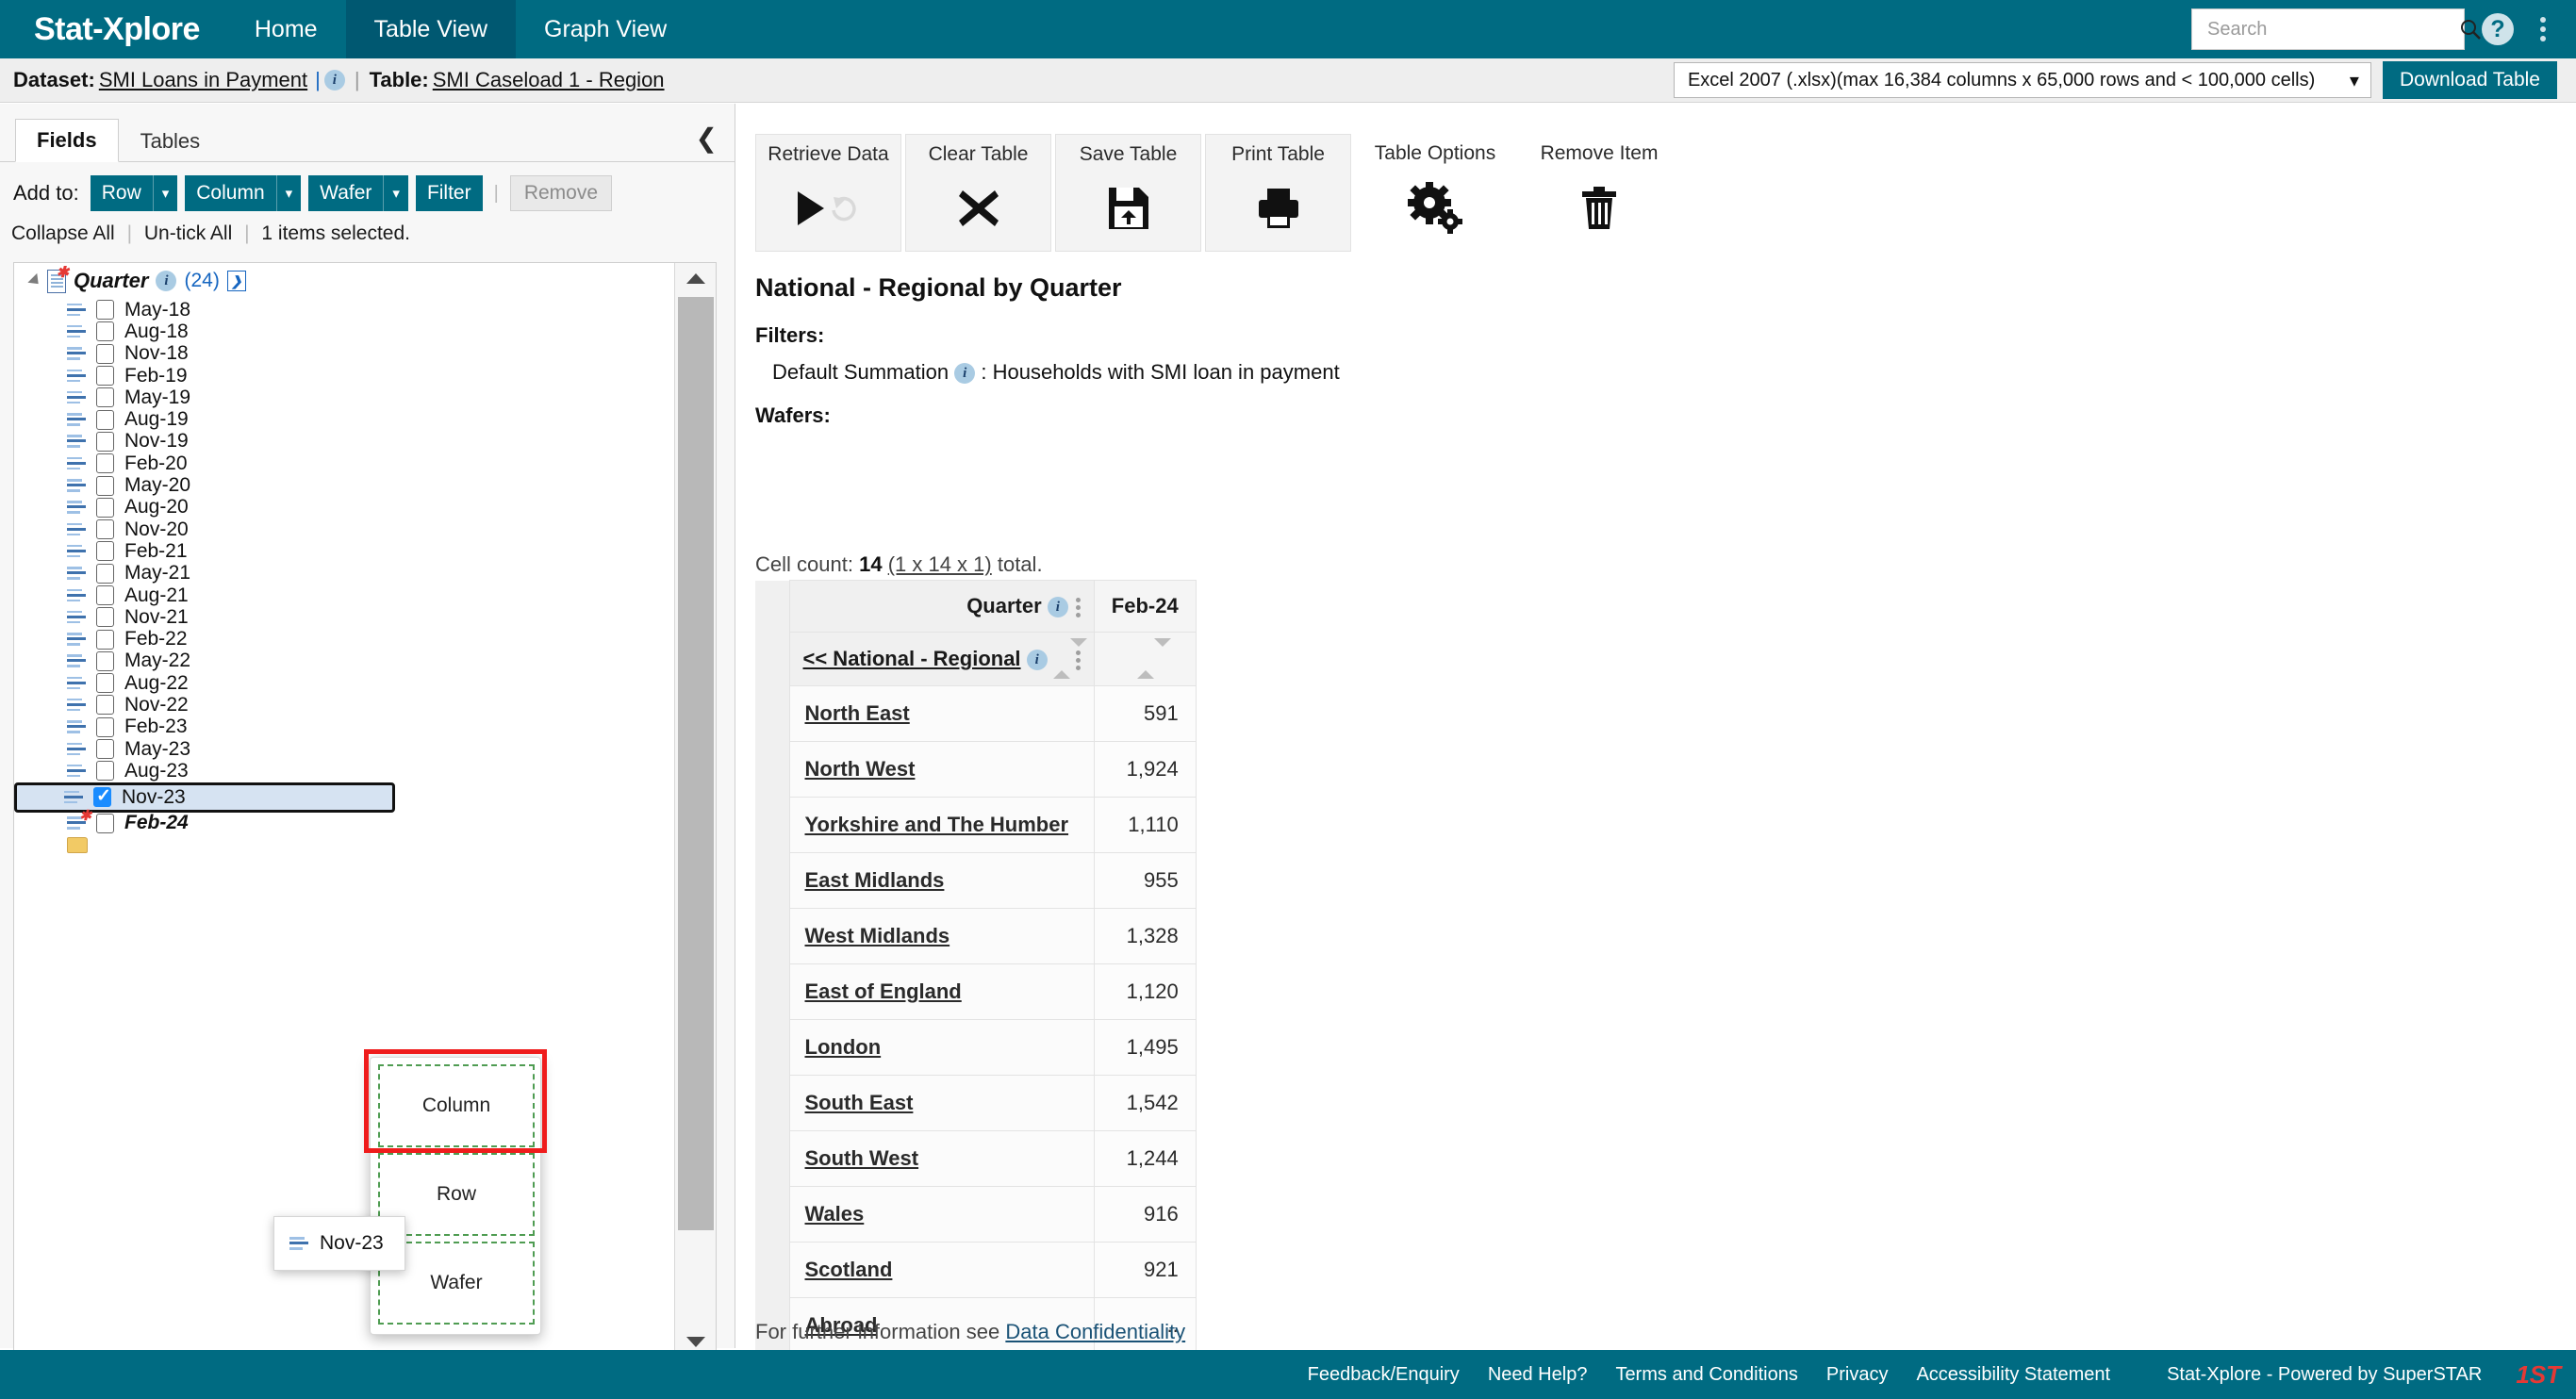 The height and width of the screenshot is (1399, 2576). Describe the element at coordinates (1145, 606) in the screenshot. I see `column-header-0: Feb-24` at that location.